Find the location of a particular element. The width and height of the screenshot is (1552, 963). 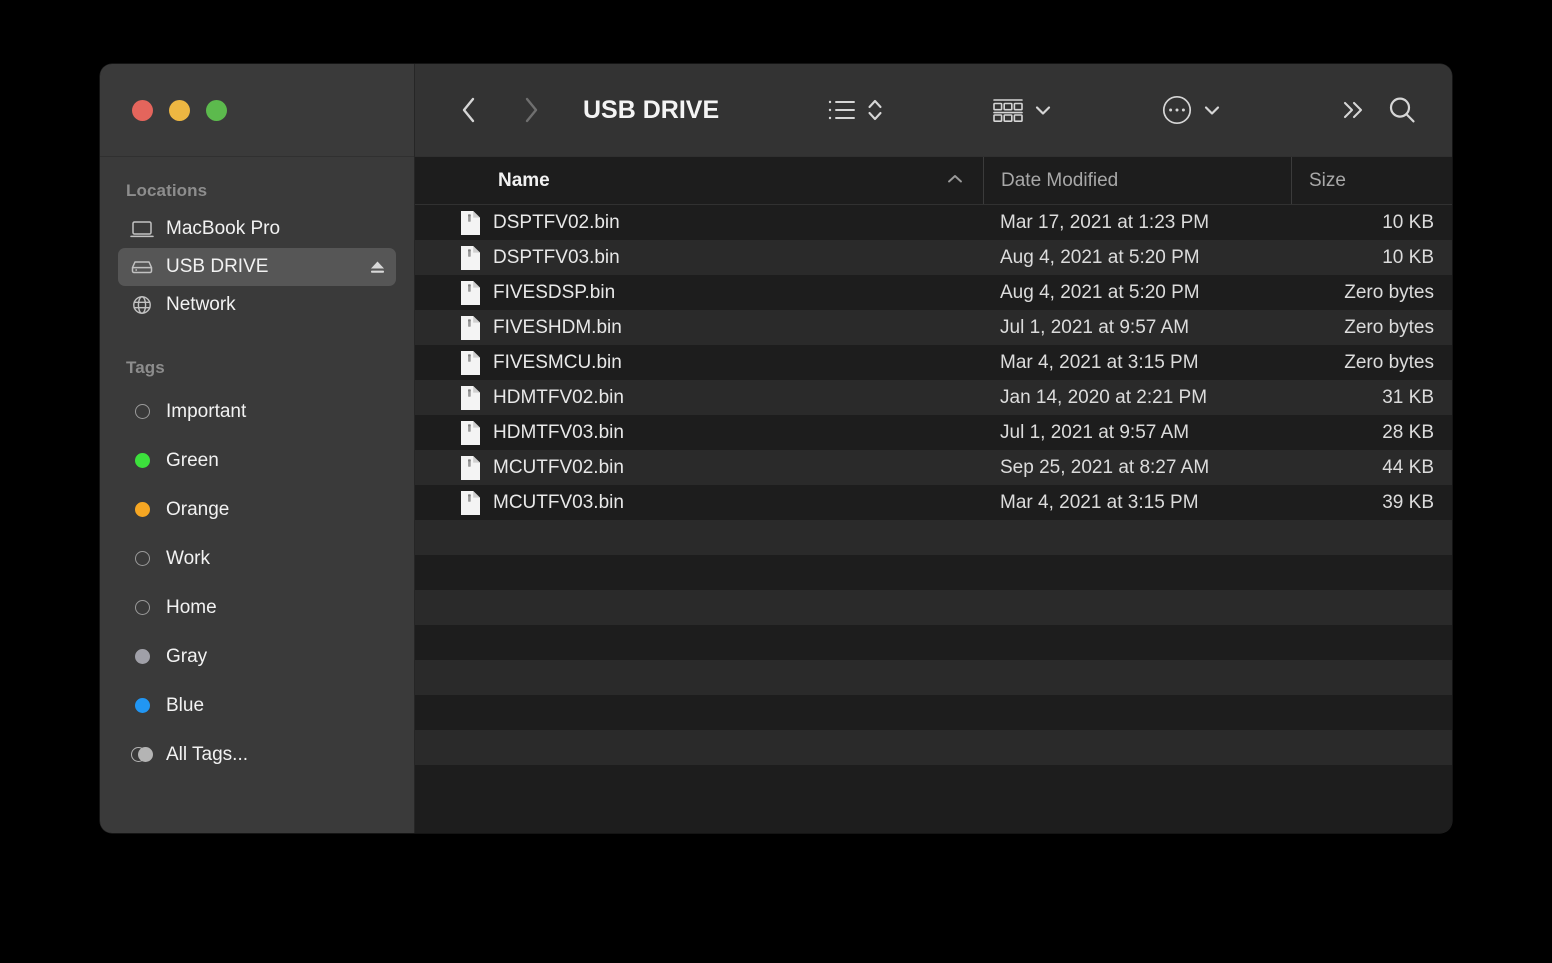

sidebar-tag-home: Home is located at coordinates (257, 607).